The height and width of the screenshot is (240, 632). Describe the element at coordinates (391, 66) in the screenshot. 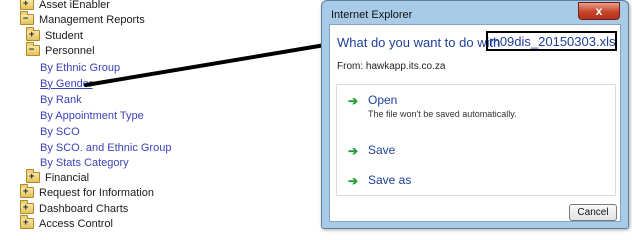

I see `download-source: From: hawkapp.its.co.za` at that location.